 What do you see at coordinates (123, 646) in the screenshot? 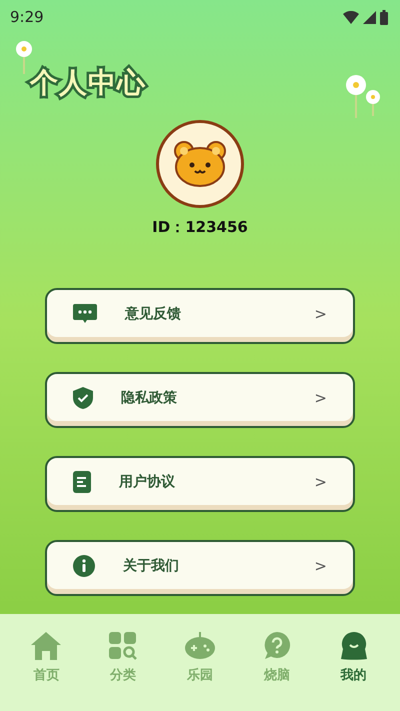
I see `grid-search-icon` at bounding box center [123, 646].